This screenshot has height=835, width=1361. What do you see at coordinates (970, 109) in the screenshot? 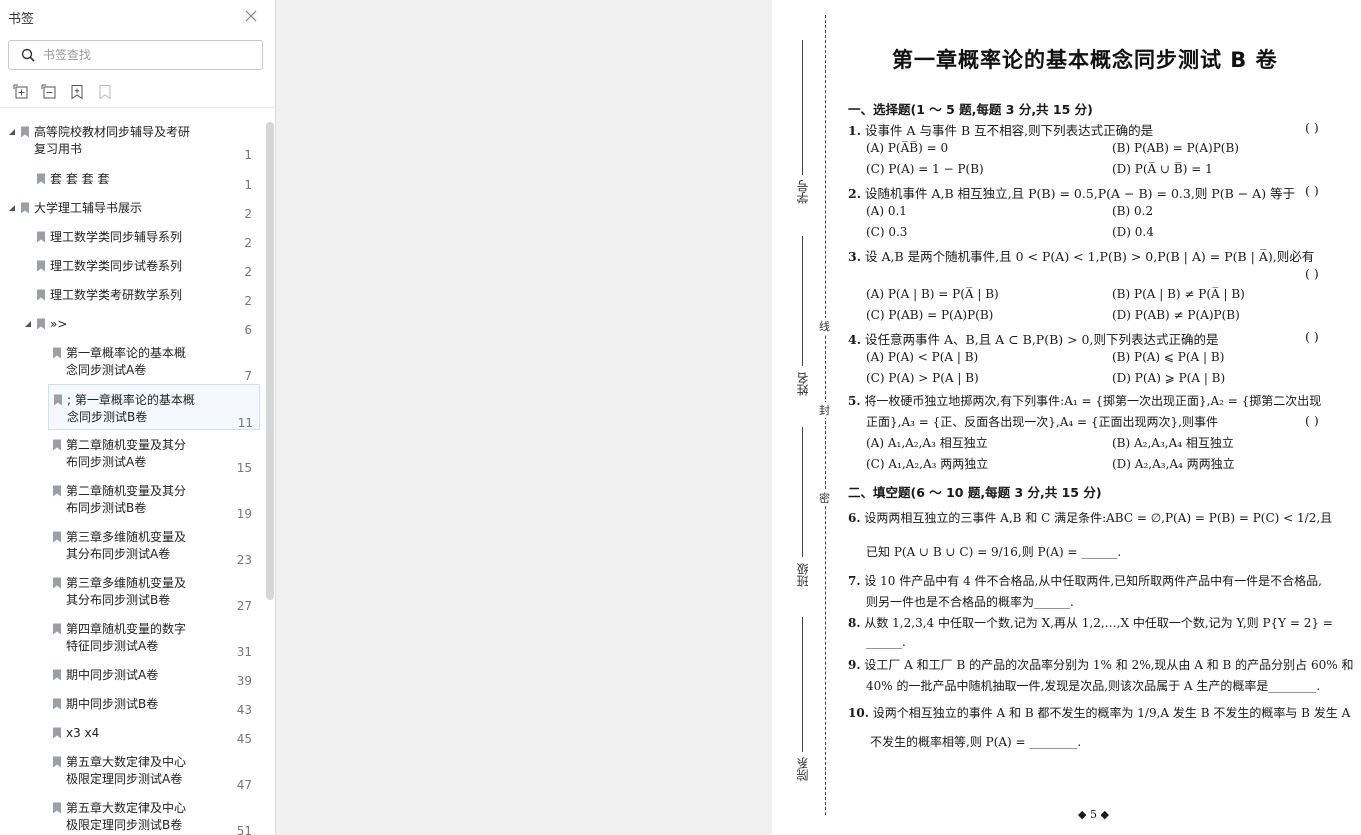
I see `section-choice-heading: 一、选择题(1 ～ 5 题,每题 3 分,共 15 分)` at bounding box center [970, 109].